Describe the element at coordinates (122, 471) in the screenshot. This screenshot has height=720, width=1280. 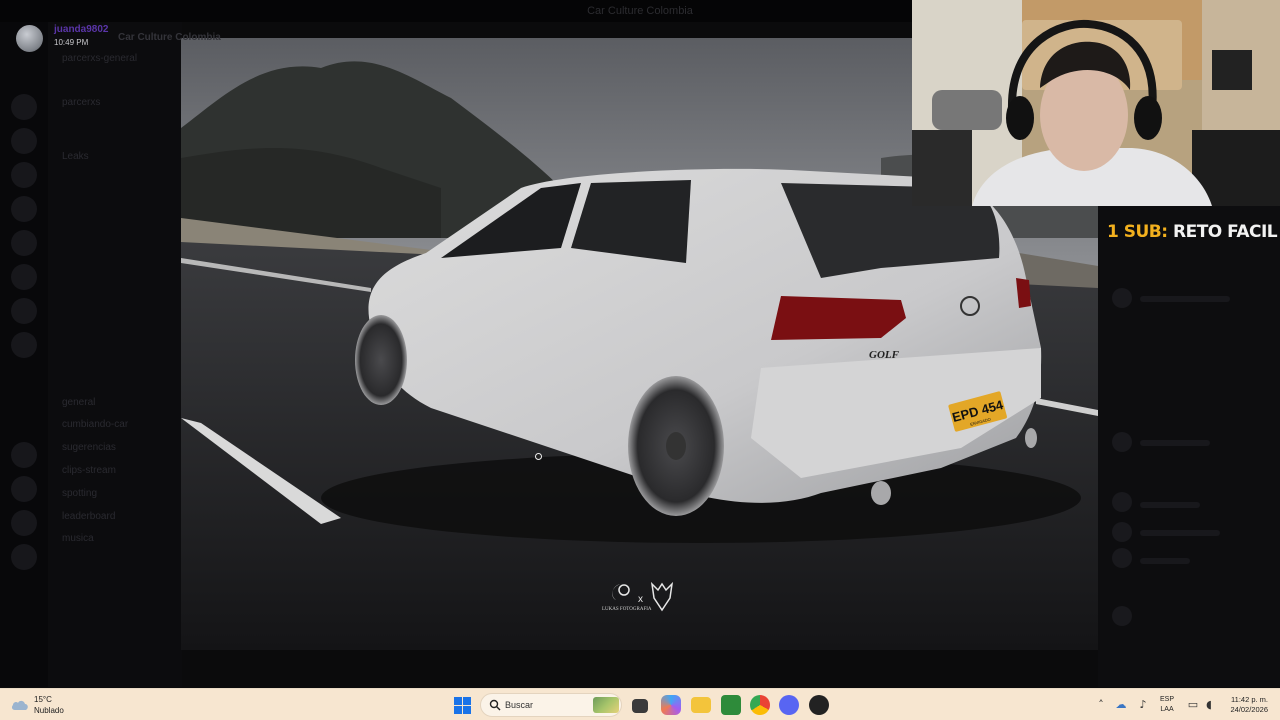
I see `channel-item: clips-stream` at that location.